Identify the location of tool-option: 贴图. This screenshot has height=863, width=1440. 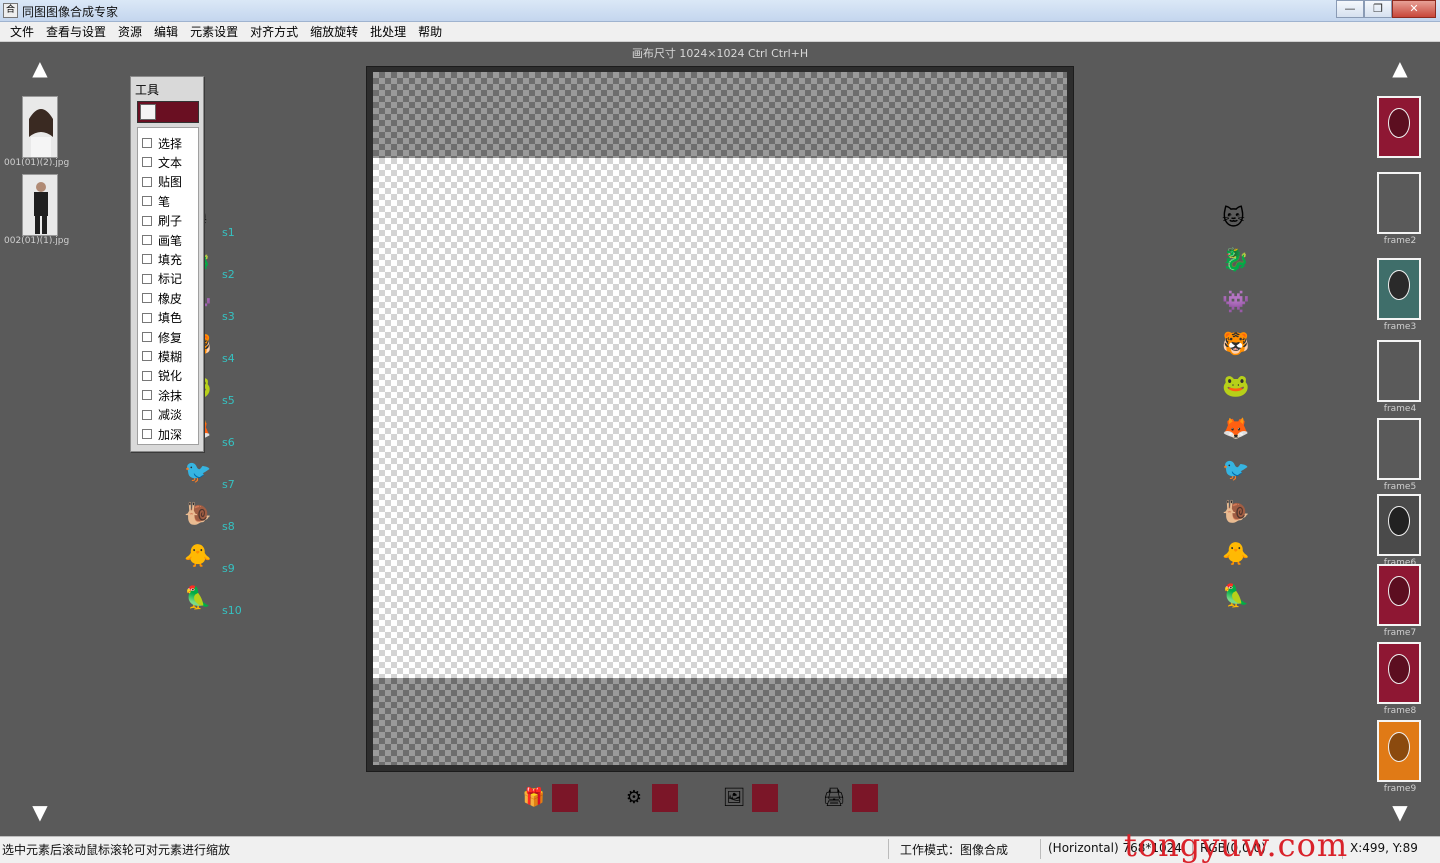
(170, 182).